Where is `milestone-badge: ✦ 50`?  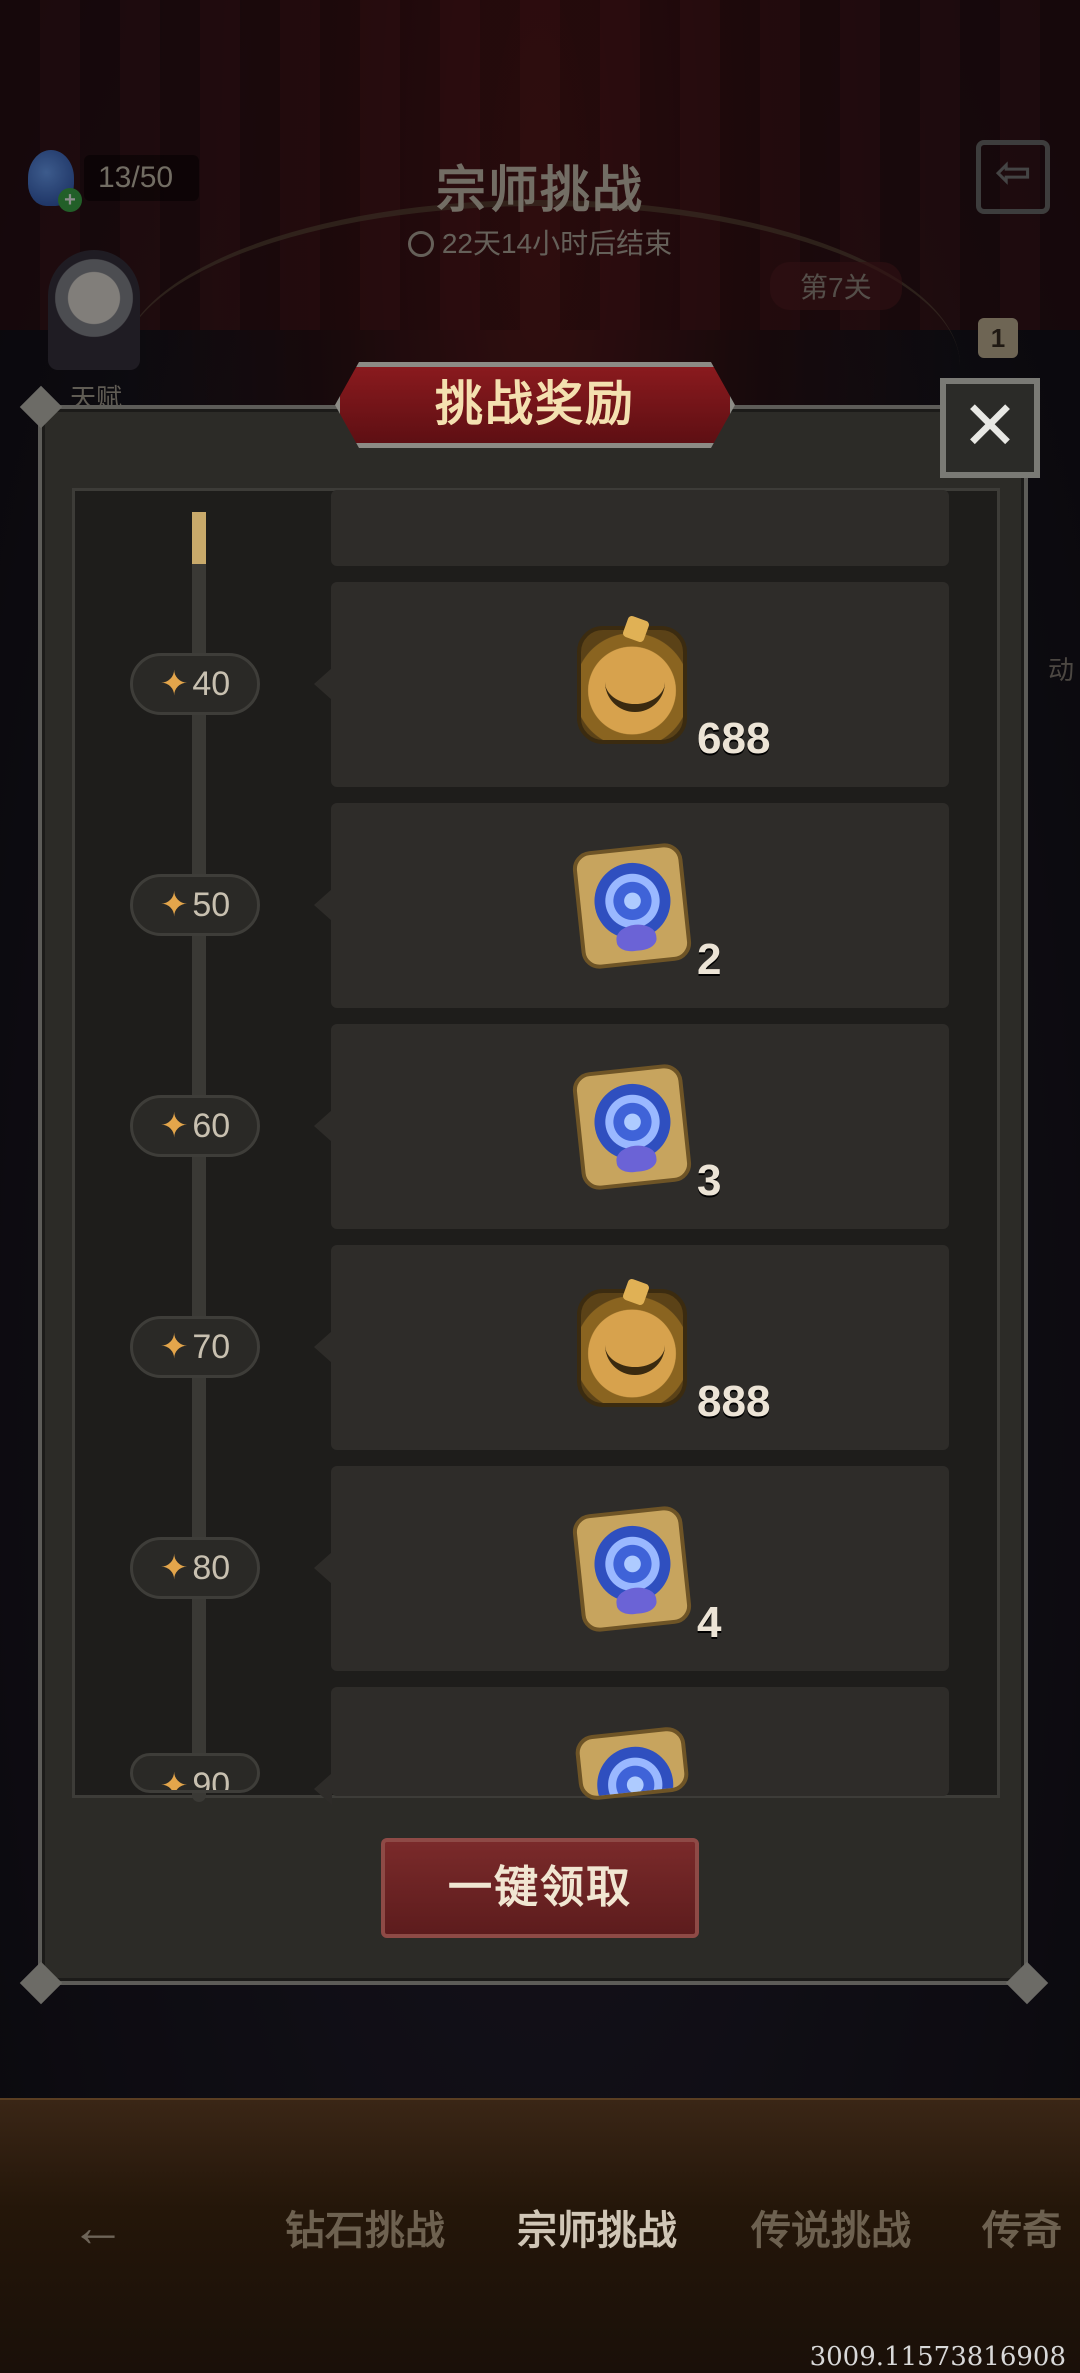
milestone-badge: ✦ 50 is located at coordinates (195, 905).